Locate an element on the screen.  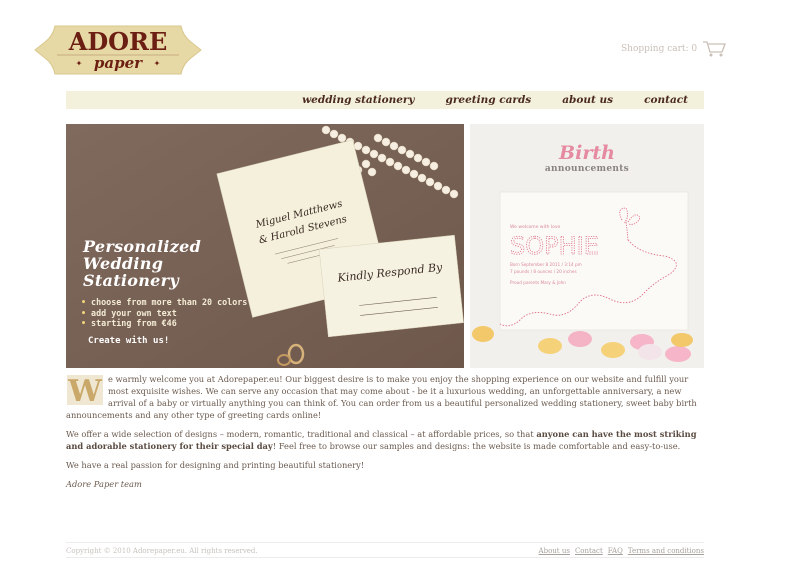
banner-feature: • starting from €46 is located at coordinates (129, 323).